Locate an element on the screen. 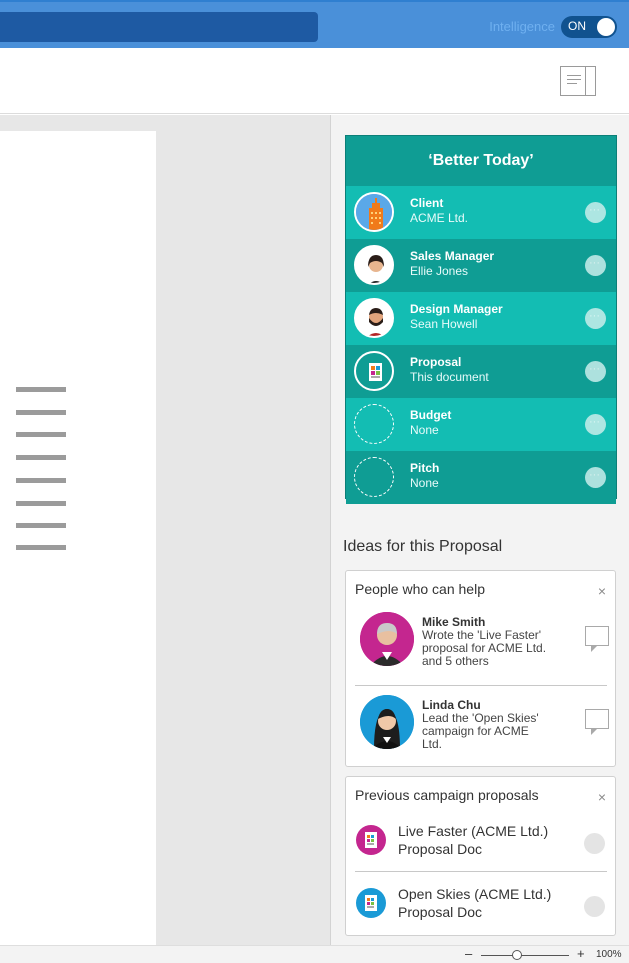  card-title: People who can help is located at coordinates (420, 589).